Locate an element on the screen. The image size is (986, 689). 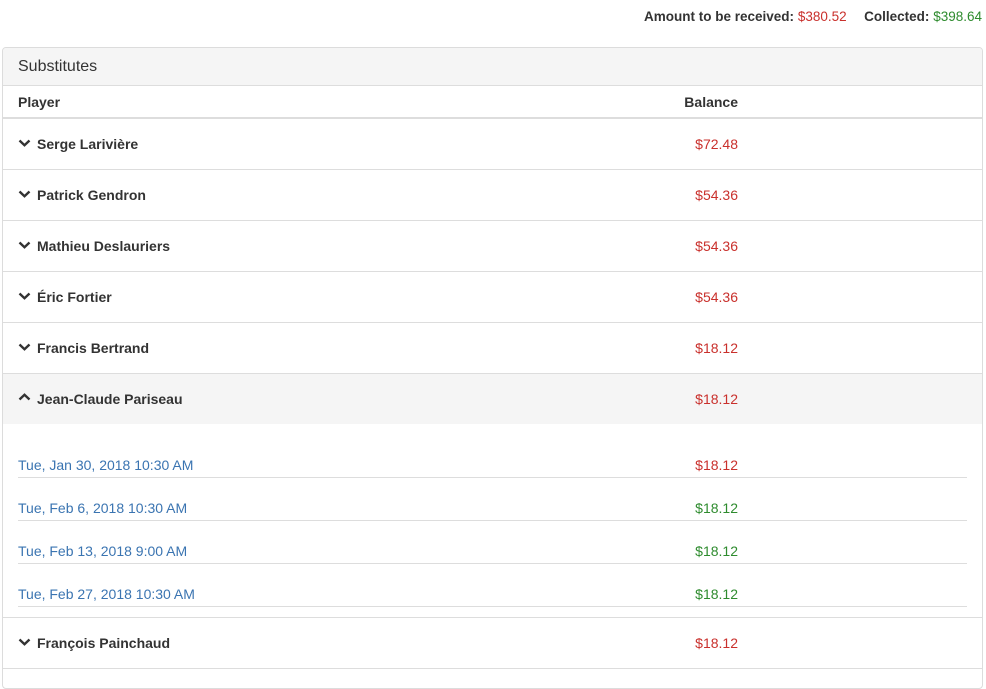
detail-row: Tue, Jan 30, 2018 10:30 AM $18.12 is located at coordinates (492, 456).